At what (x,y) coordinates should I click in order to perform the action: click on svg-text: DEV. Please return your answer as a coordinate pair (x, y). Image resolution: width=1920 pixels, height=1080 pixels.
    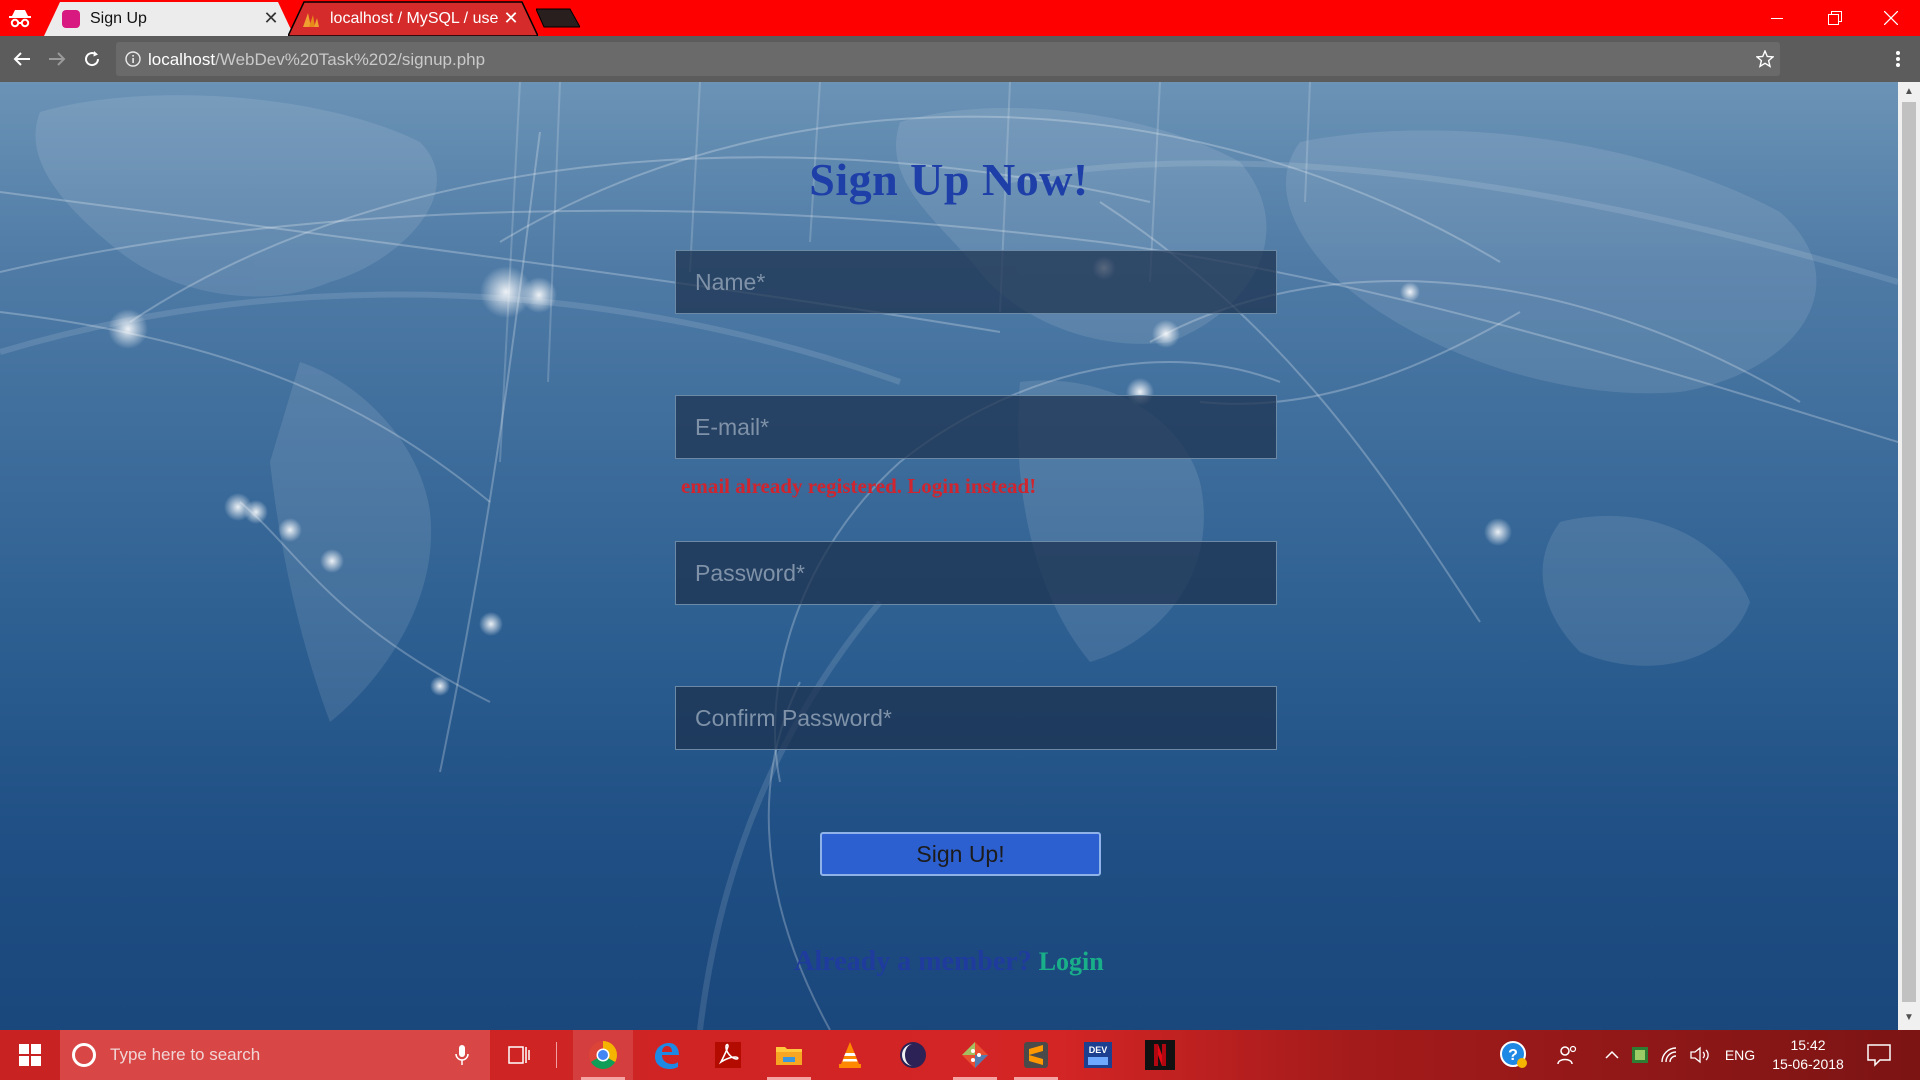
    Looking at the image, I should click on (1098, 1050).